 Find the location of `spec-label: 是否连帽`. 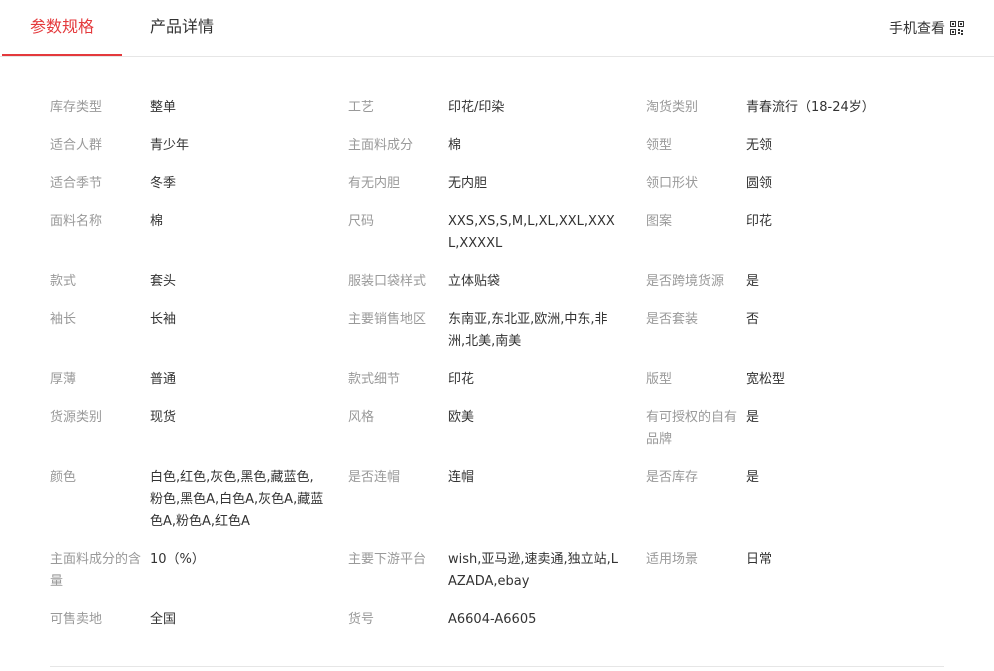

spec-label: 是否连帽 is located at coordinates (374, 477).